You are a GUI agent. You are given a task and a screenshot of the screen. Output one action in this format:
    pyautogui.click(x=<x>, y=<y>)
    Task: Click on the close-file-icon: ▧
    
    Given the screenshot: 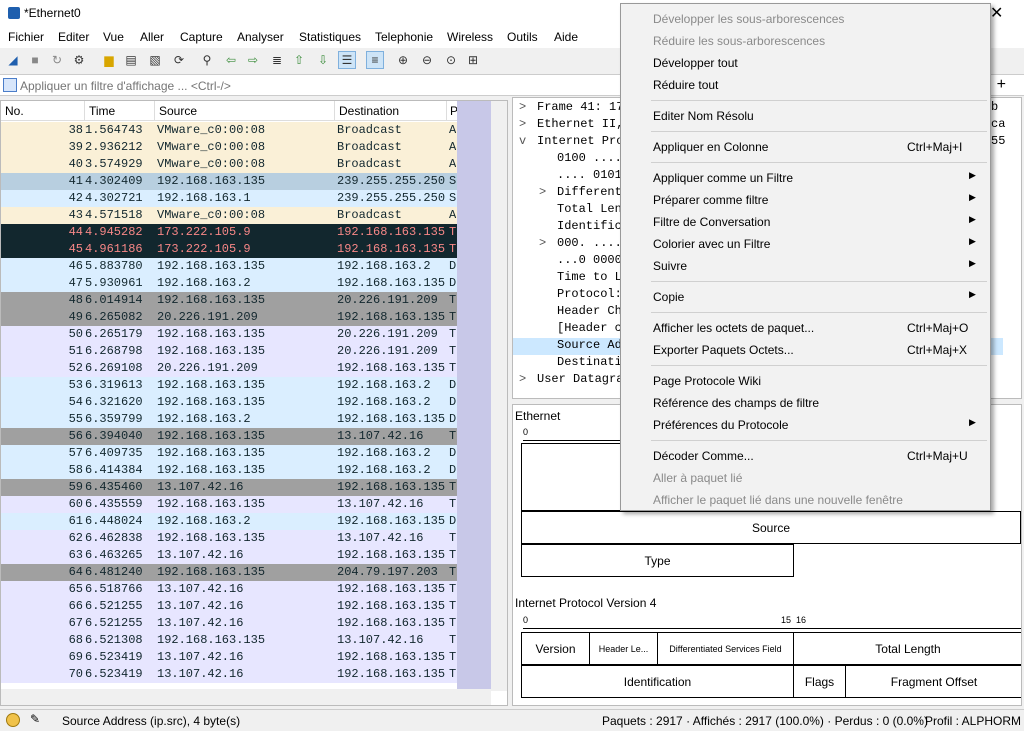 What is the action you would take?
    pyautogui.click(x=155, y=60)
    